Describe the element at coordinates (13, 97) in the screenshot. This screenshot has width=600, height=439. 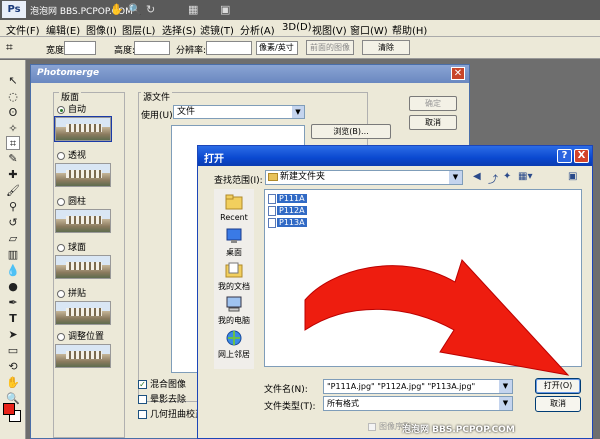
I see `marquee-tool-icon: ◌` at that location.